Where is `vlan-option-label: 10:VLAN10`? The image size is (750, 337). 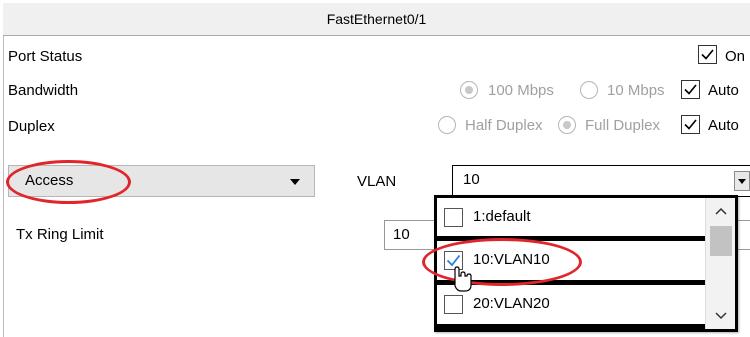
vlan-option-label: 10:VLAN10 is located at coordinates (511, 259).